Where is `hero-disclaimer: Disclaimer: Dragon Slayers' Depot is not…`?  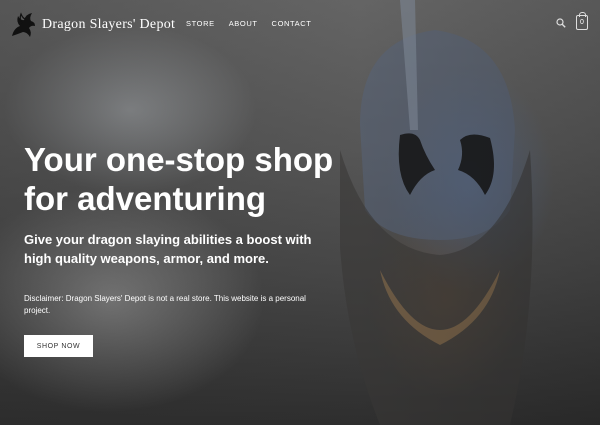 hero-disclaimer: Disclaimer: Dragon Slayers' Depot is not… is located at coordinates (165, 304).